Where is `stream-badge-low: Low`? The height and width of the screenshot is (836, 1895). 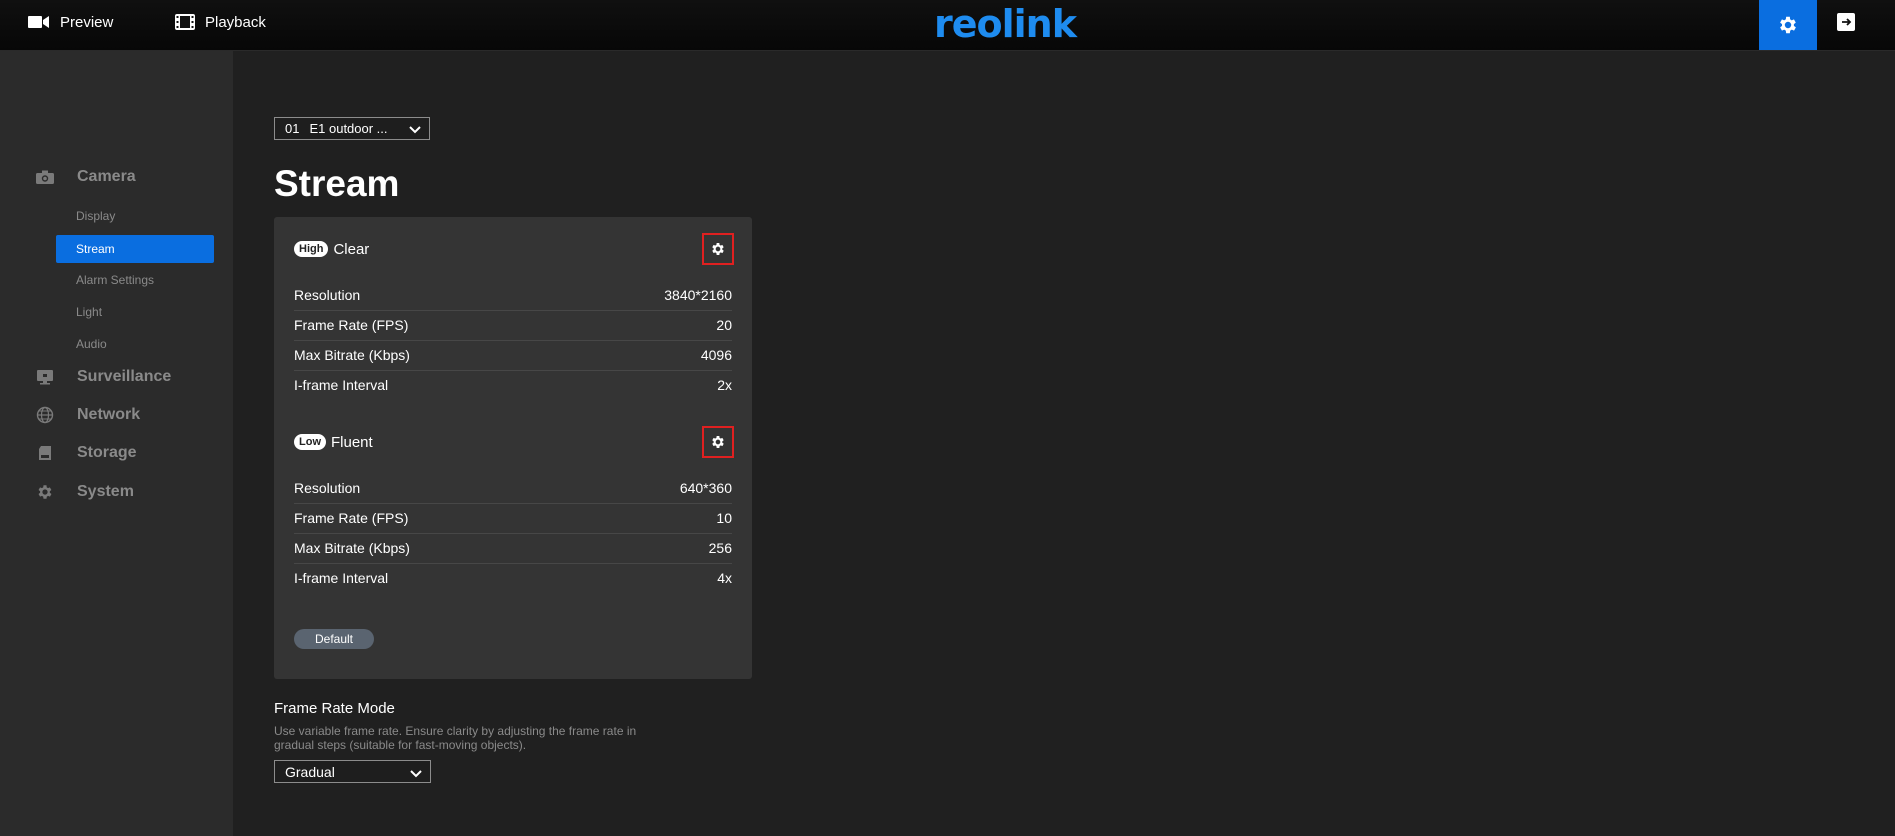 stream-badge-low: Low is located at coordinates (310, 442).